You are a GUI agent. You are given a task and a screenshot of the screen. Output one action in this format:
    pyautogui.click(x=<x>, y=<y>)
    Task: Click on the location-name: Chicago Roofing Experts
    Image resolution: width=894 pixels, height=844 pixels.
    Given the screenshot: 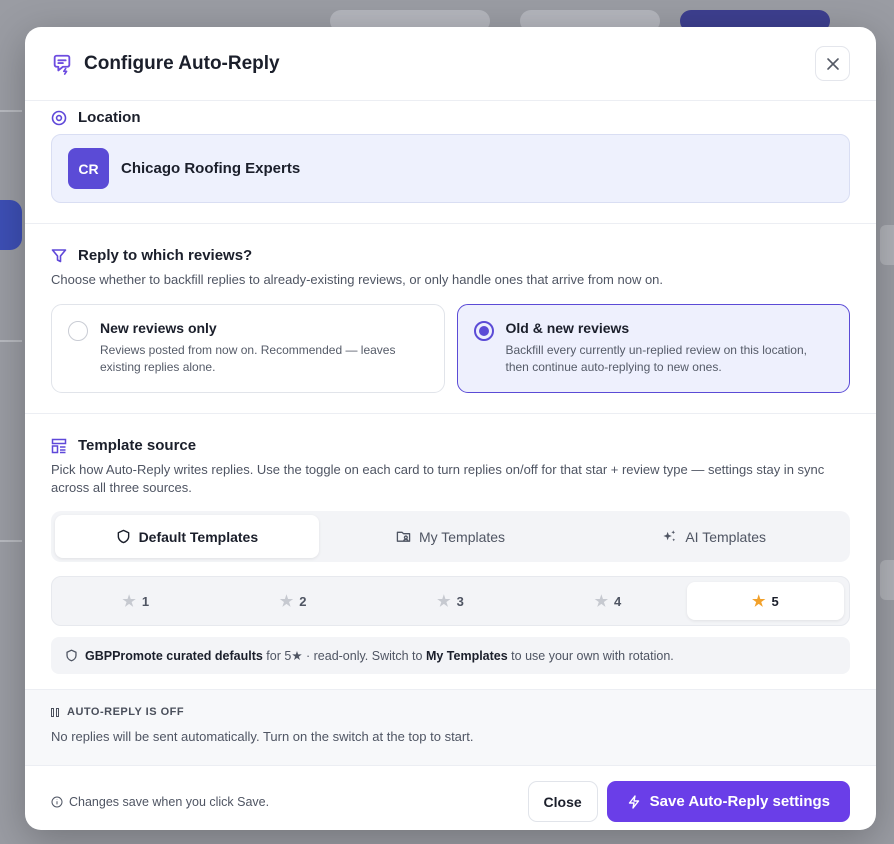 What is the action you would take?
    pyautogui.click(x=211, y=168)
    